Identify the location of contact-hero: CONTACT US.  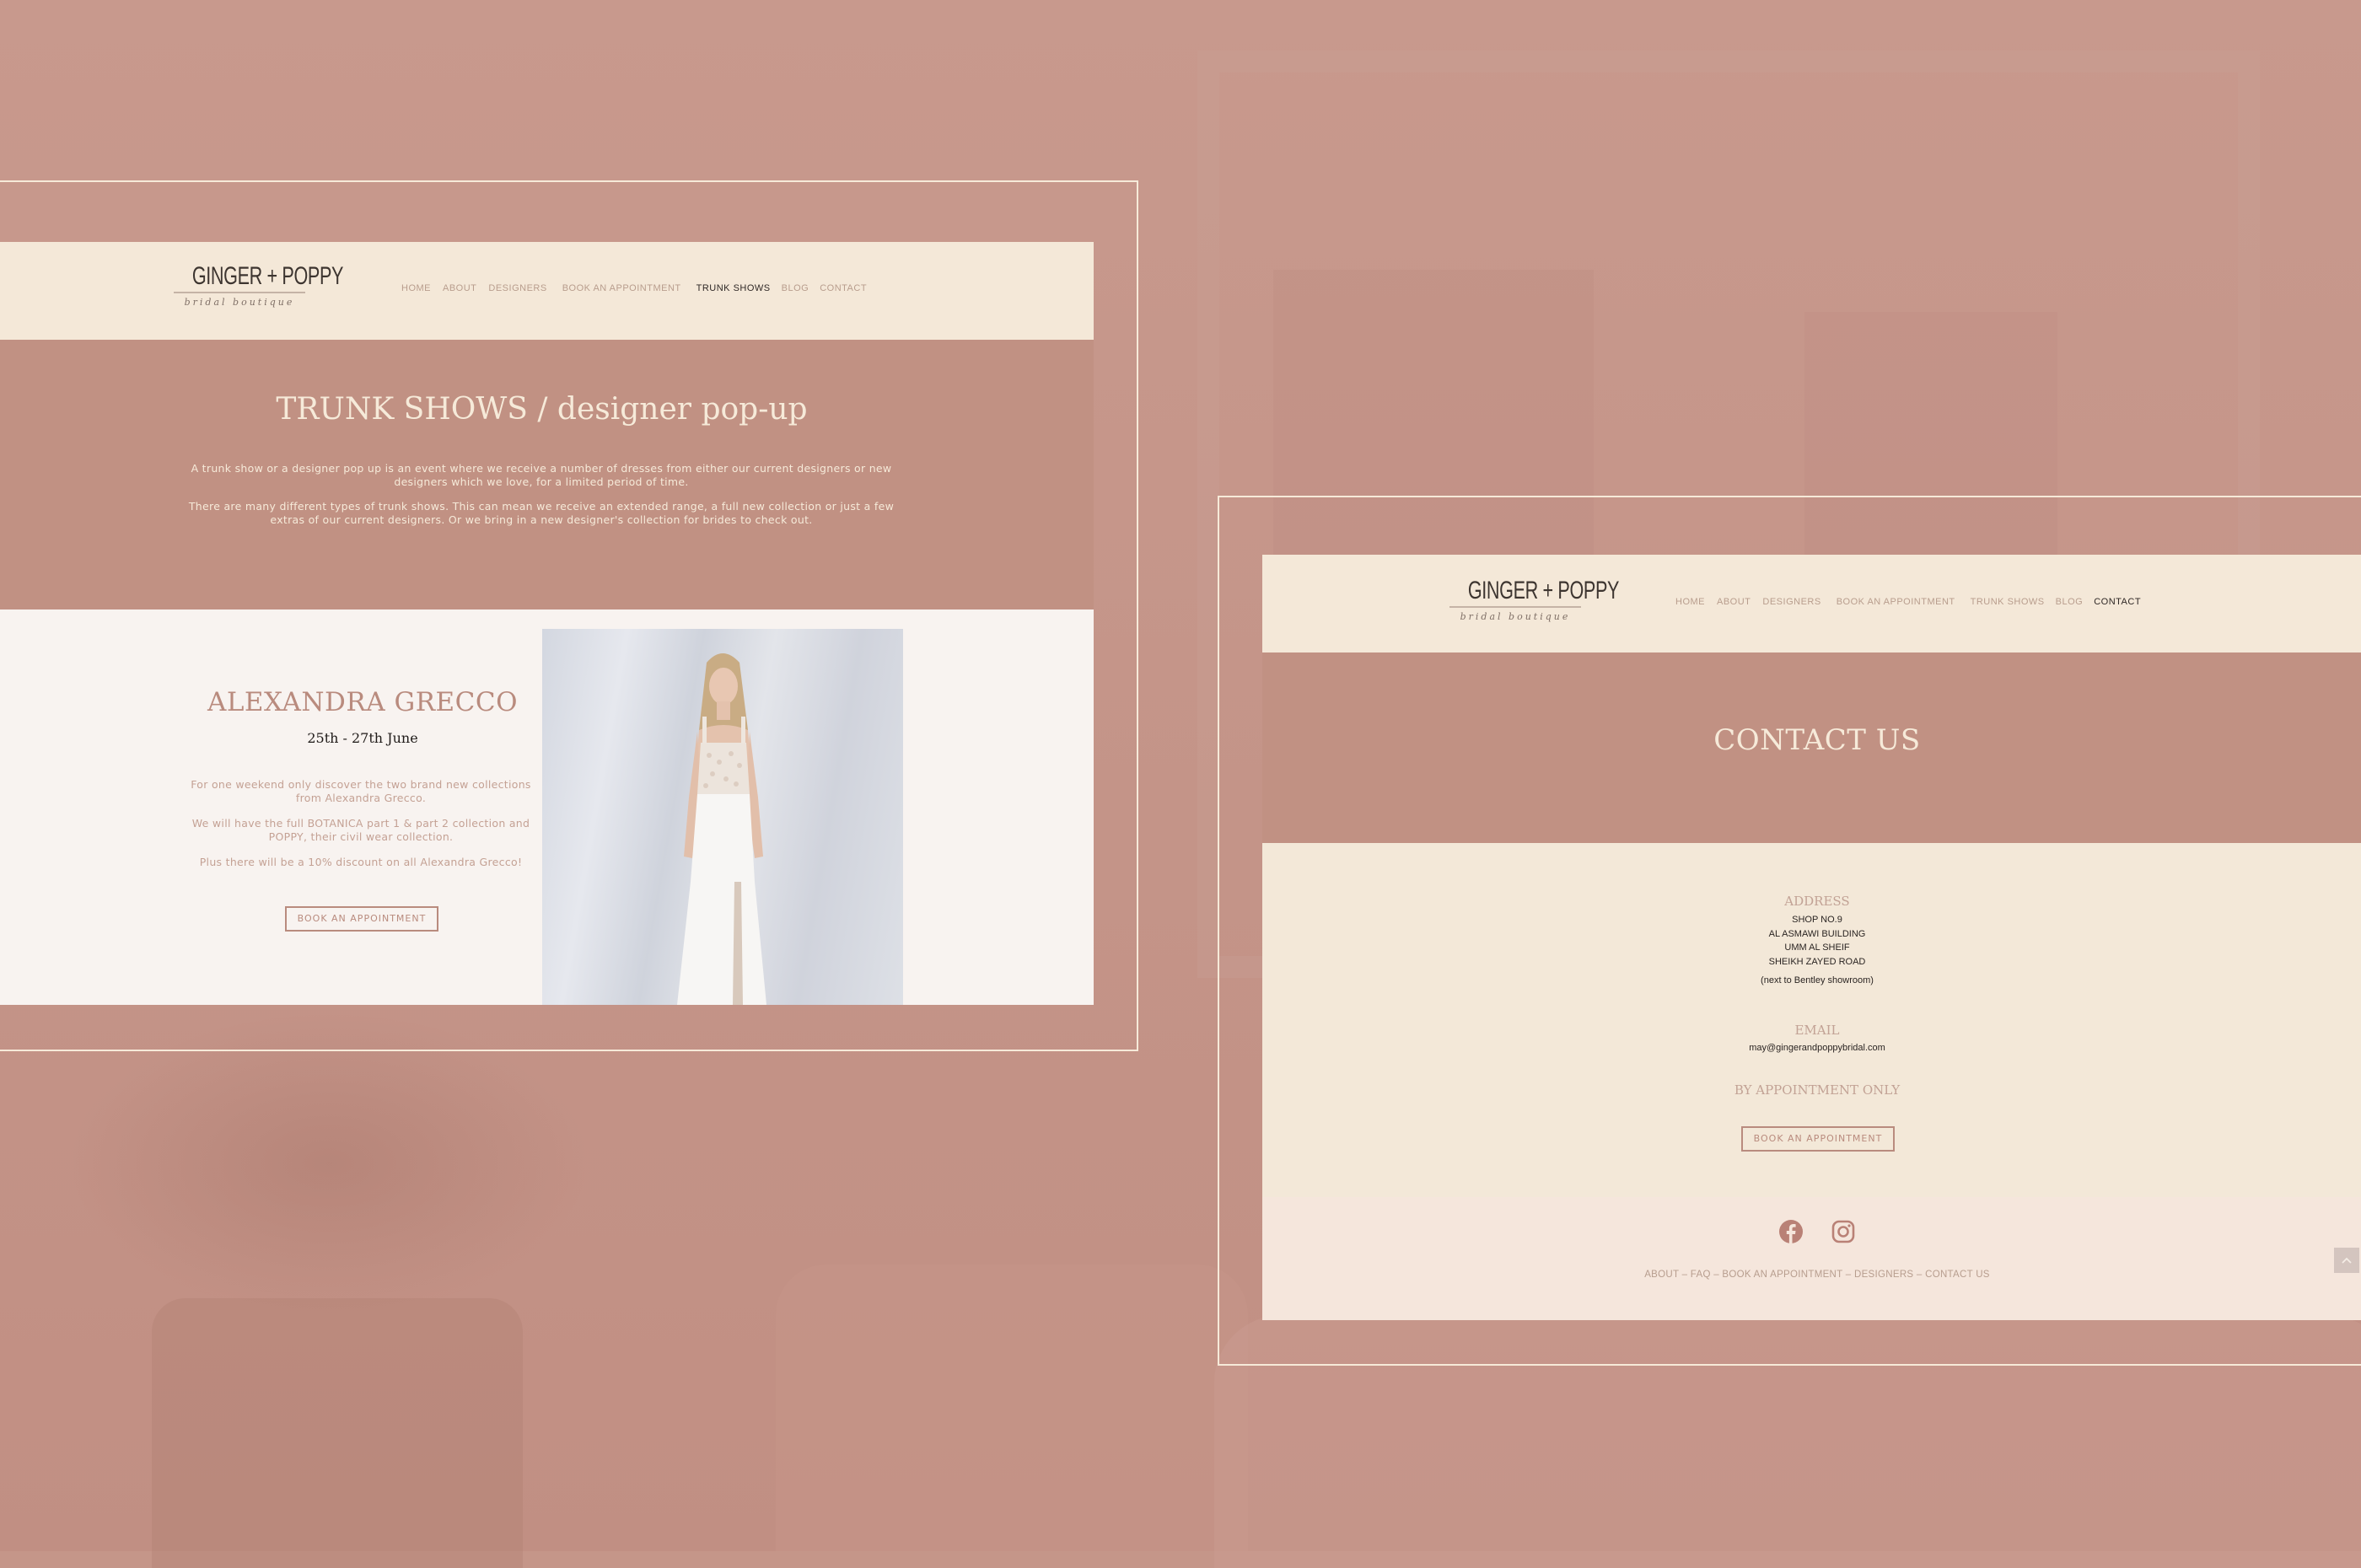
(1812, 747).